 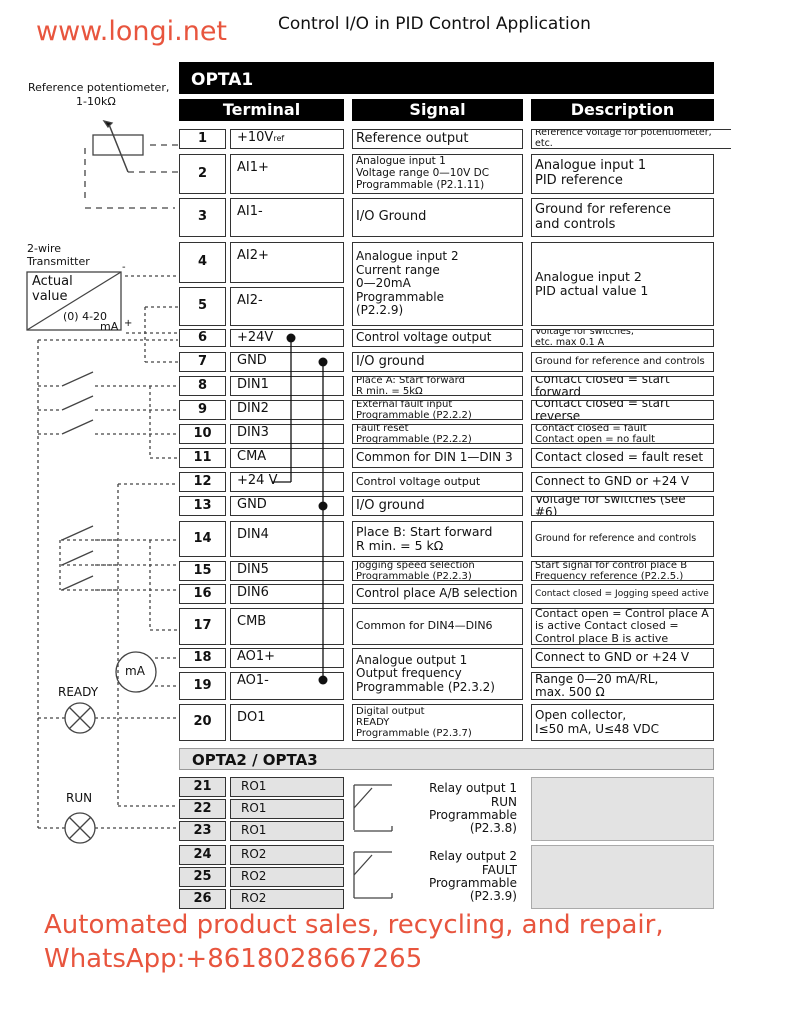 What do you see at coordinates (135, 671) in the screenshot?
I see `meter-label: mA` at bounding box center [135, 671].